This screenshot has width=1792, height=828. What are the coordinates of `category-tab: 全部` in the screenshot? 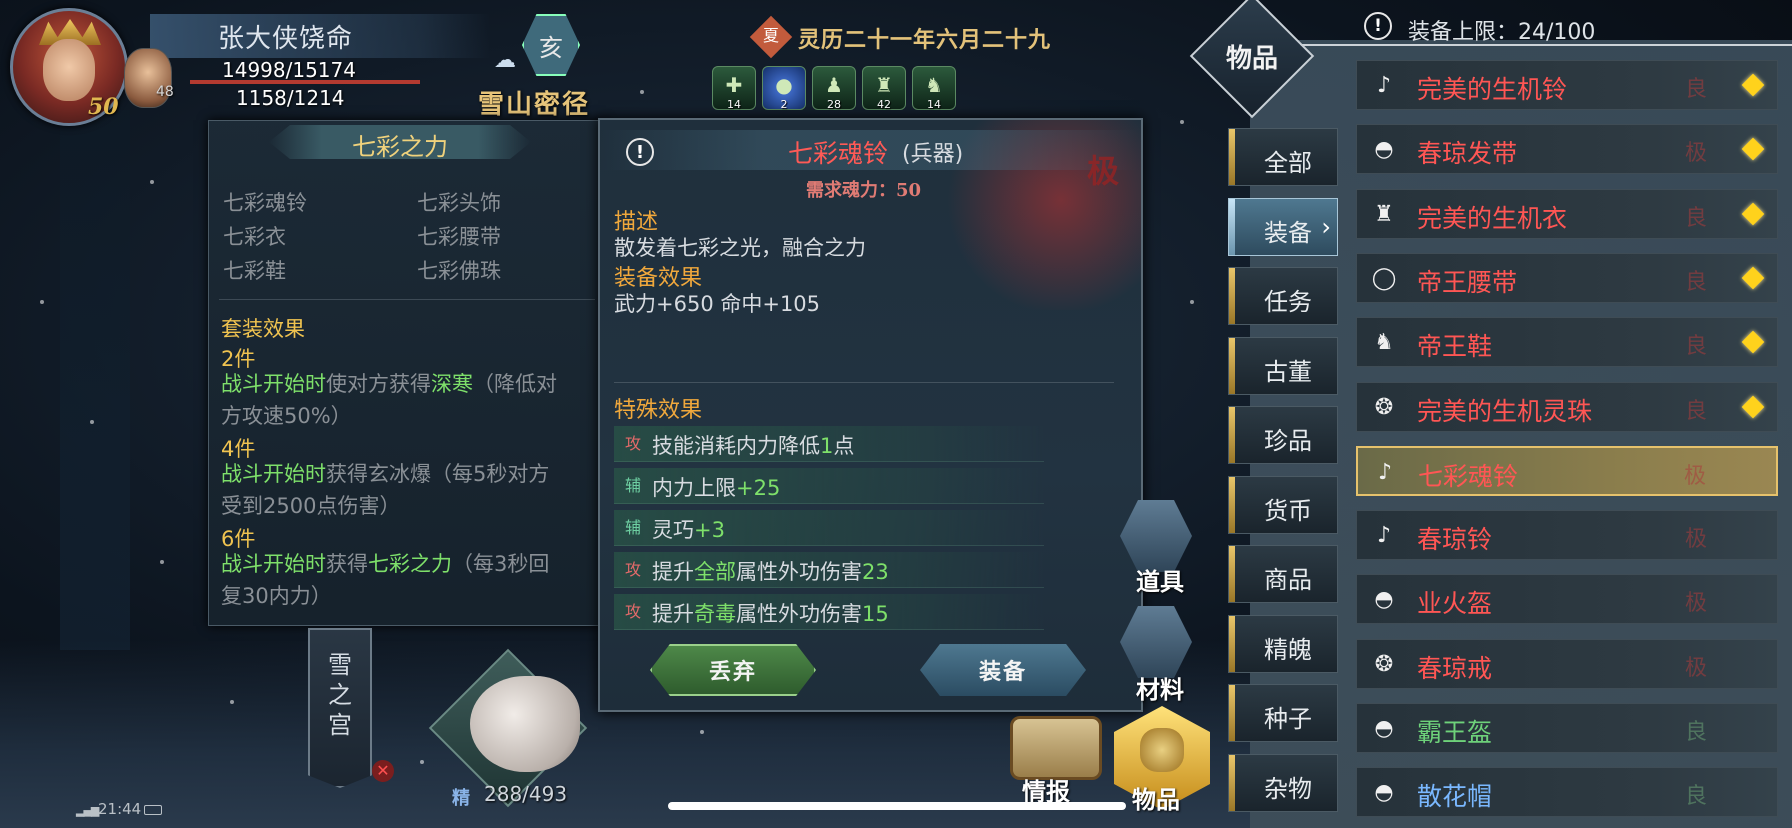 It's located at (1283, 157).